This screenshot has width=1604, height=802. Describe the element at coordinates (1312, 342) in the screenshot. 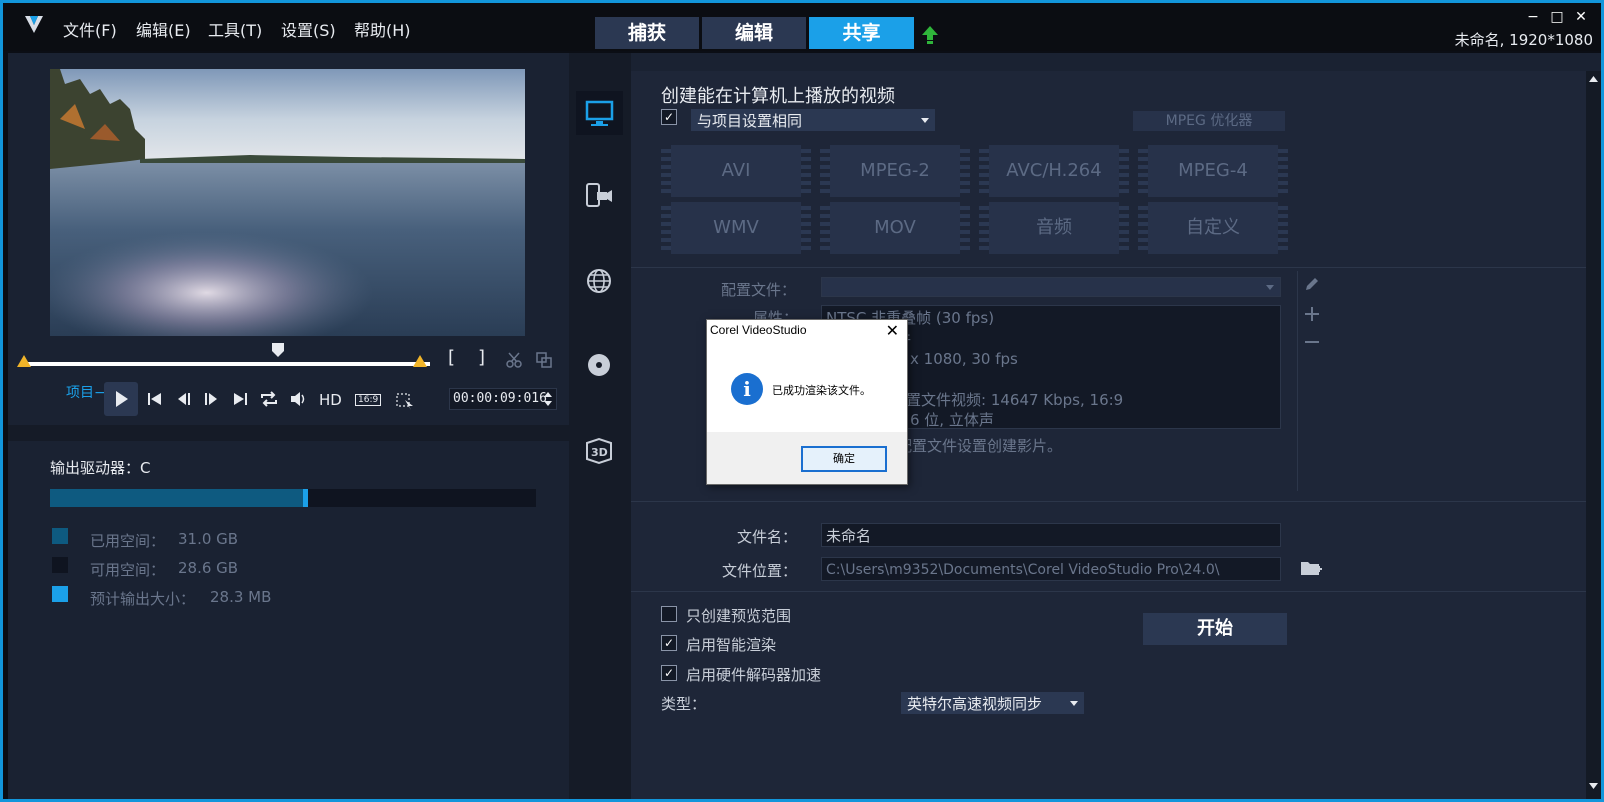

I see `remove-profile-icon` at that location.